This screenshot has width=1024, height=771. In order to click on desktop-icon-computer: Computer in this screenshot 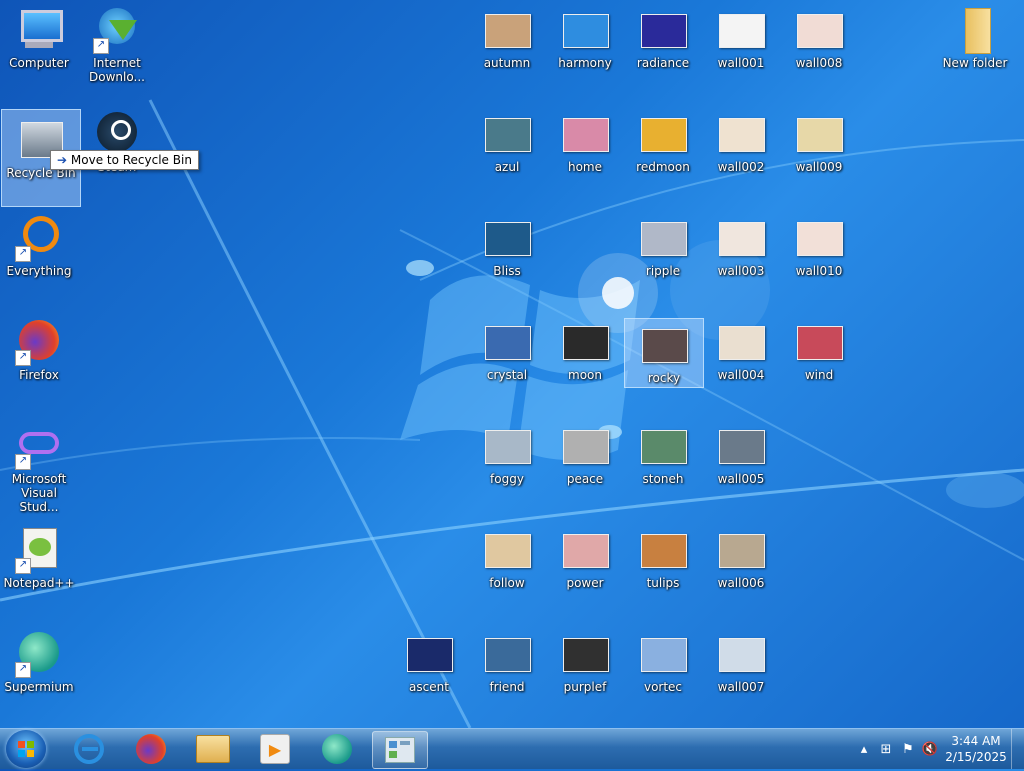, I will do `click(39, 48)`.